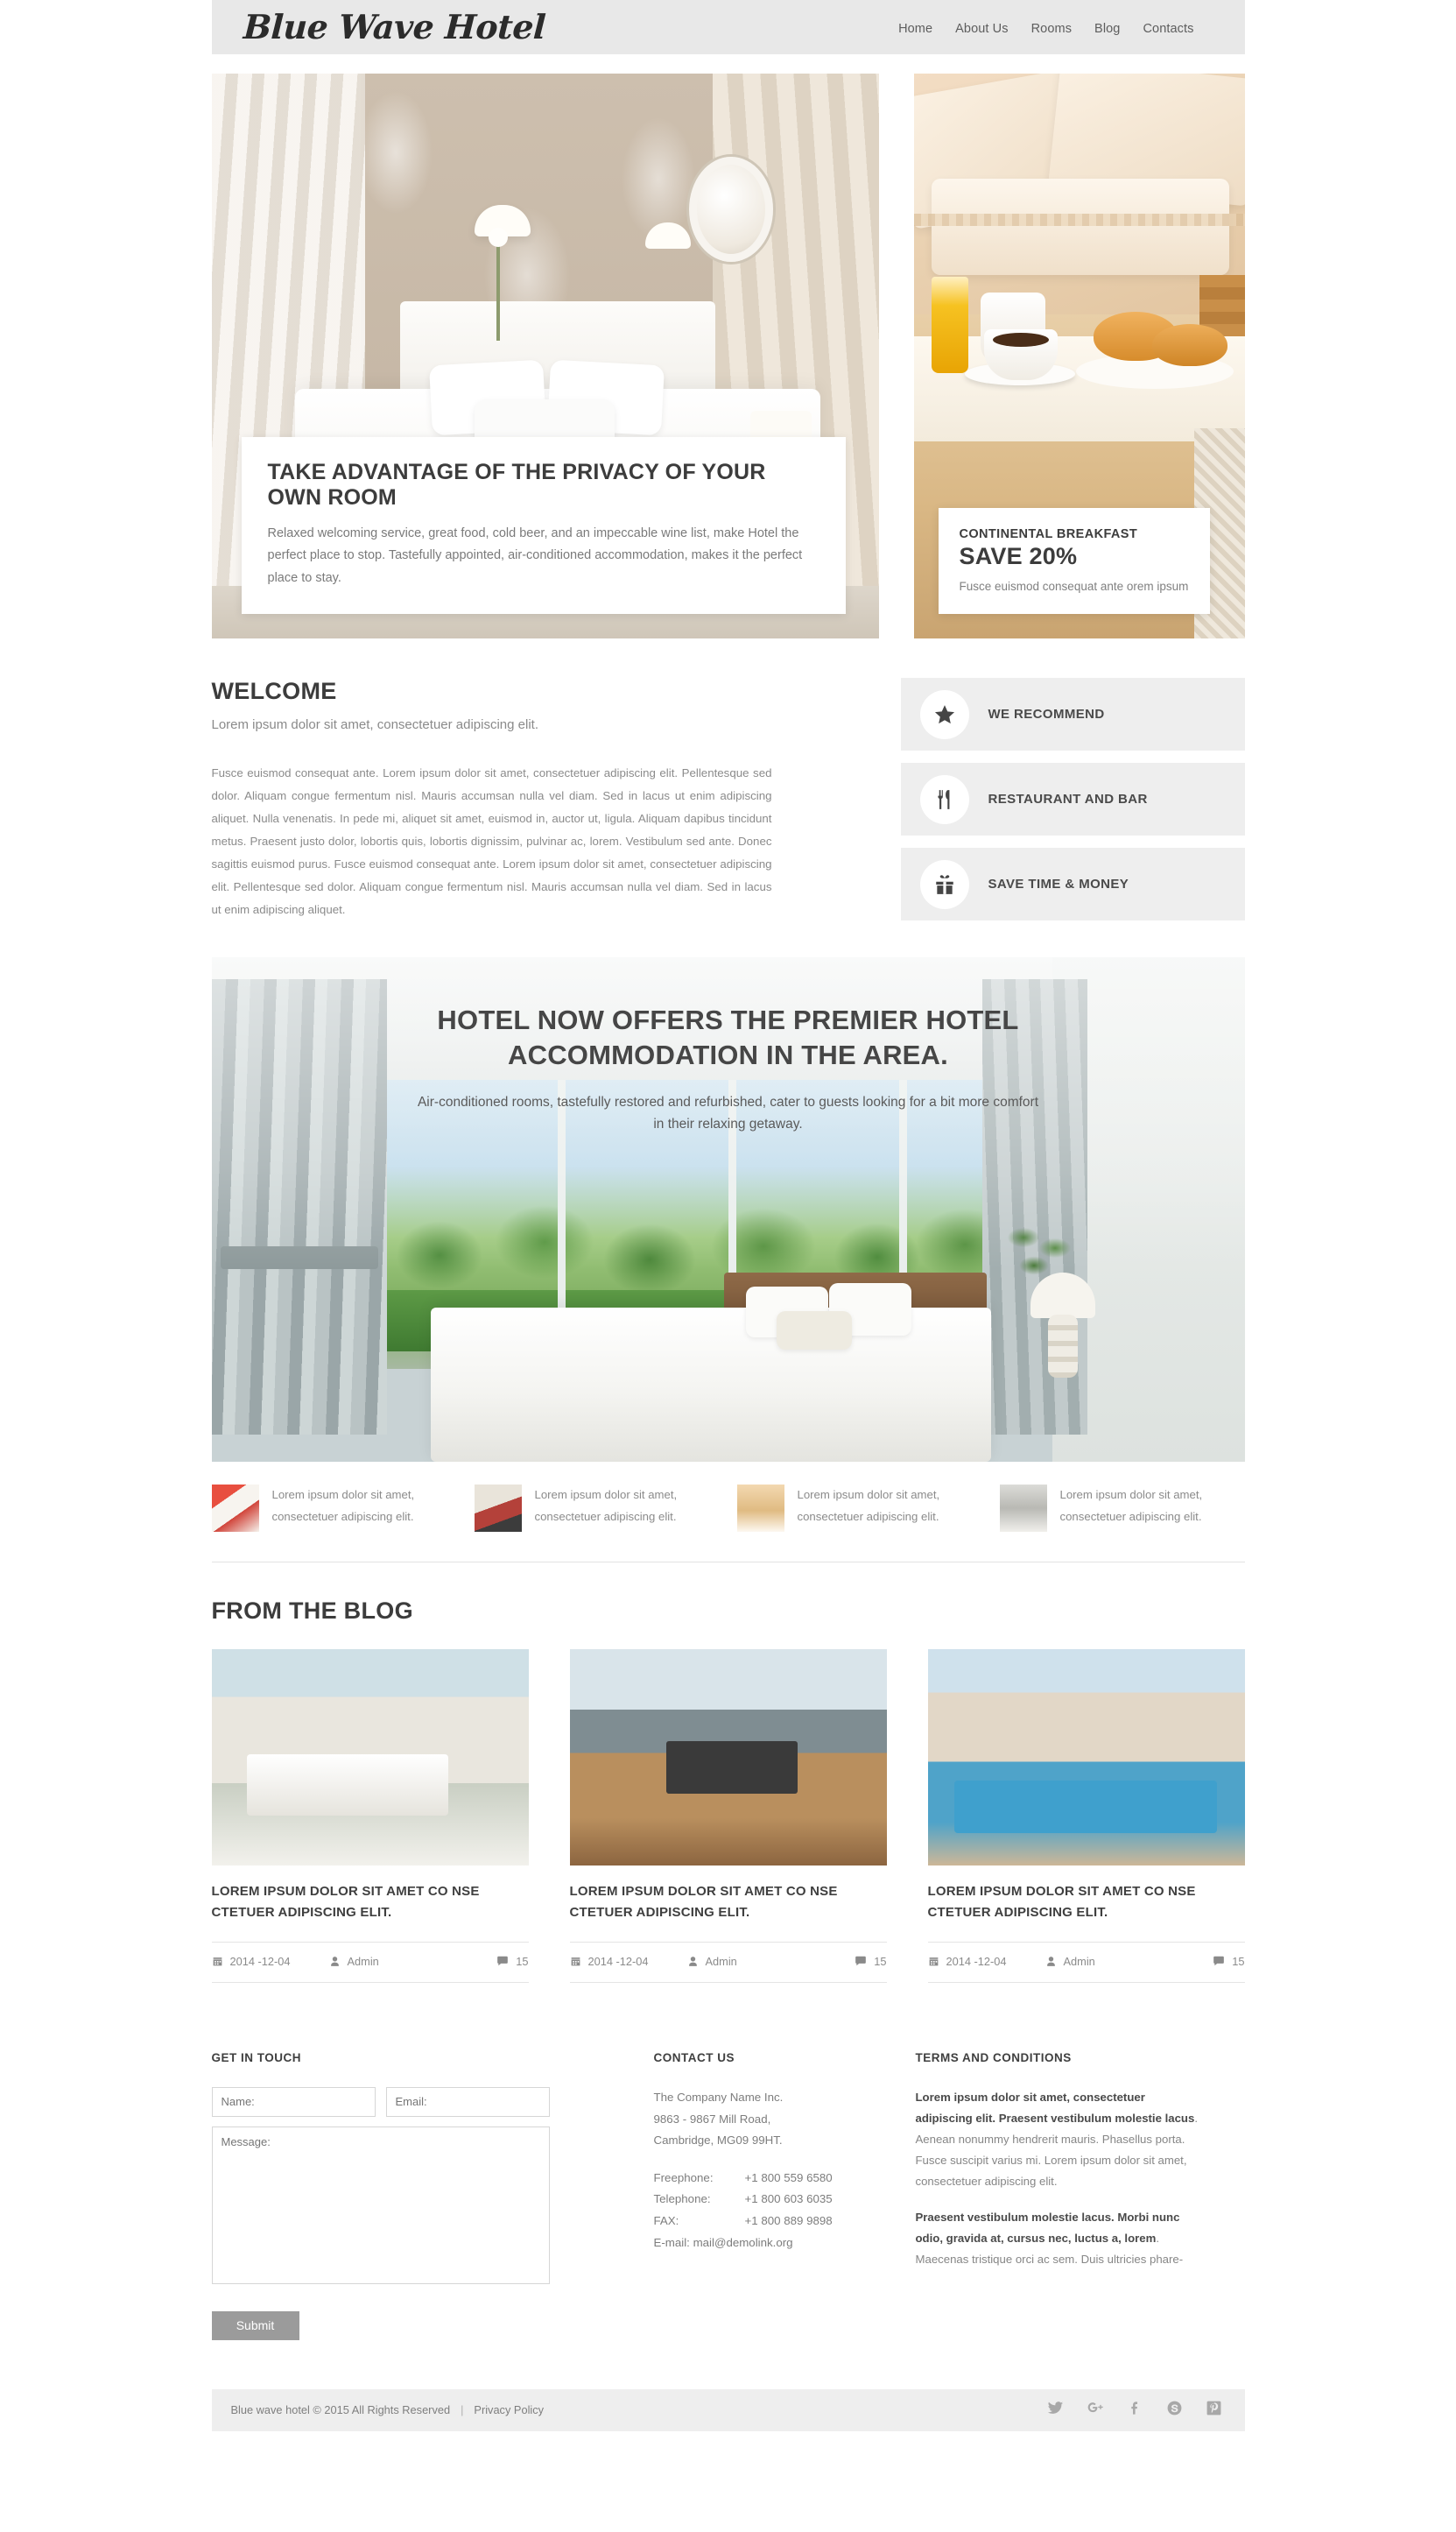 Image resolution: width=1456 pixels, height=2532 pixels. I want to click on twitter-icon, so click(1055, 2410).